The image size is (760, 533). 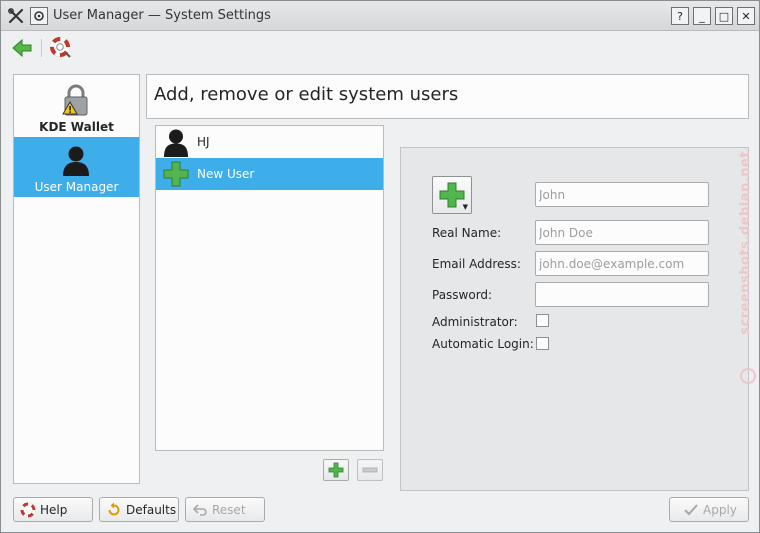 What do you see at coordinates (691, 510) in the screenshot?
I see `checkmark-icon` at bounding box center [691, 510].